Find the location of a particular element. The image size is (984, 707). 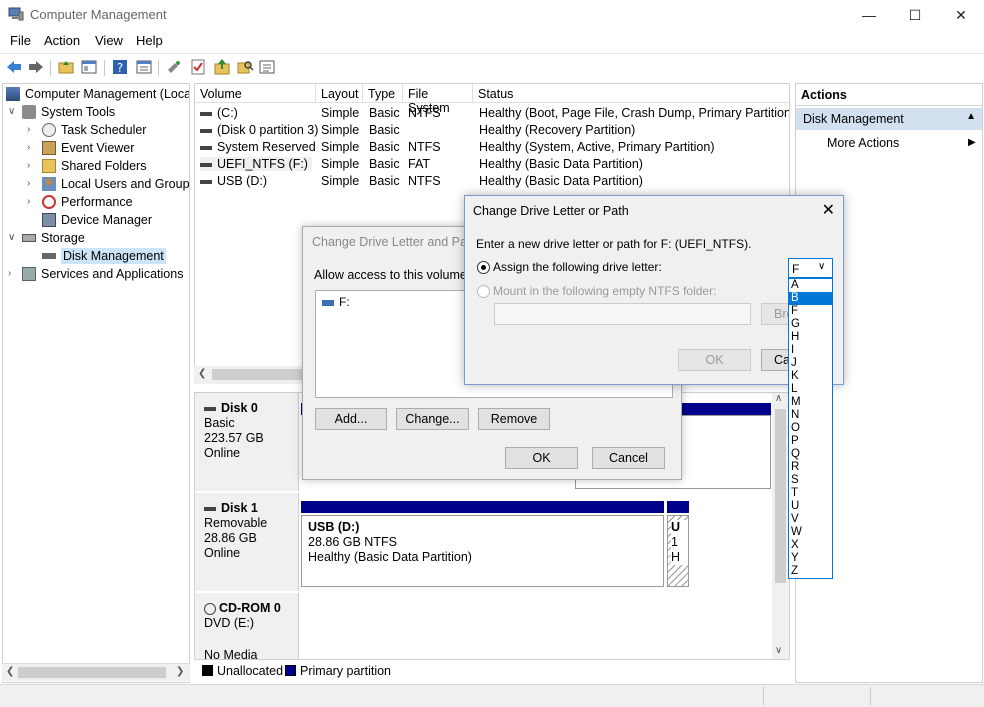

menu-help: Help is located at coordinates (149, 40).